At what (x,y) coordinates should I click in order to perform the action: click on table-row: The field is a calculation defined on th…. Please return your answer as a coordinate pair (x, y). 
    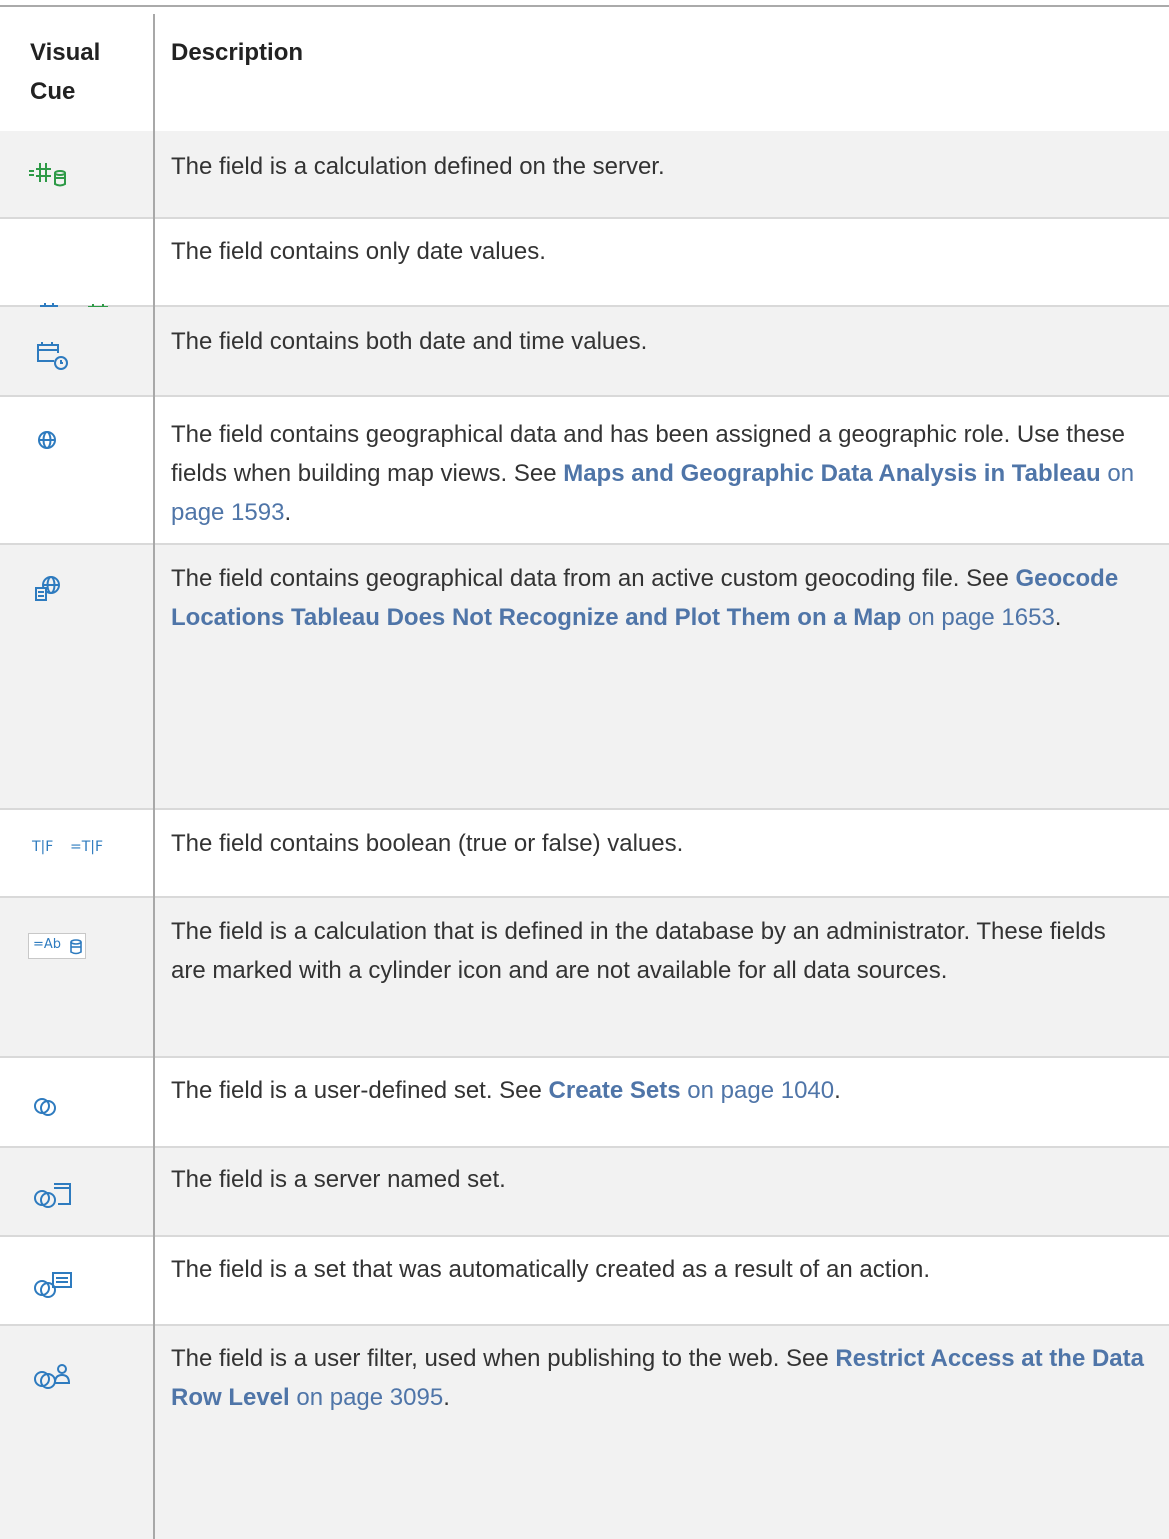
    Looking at the image, I should click on (584, 175).